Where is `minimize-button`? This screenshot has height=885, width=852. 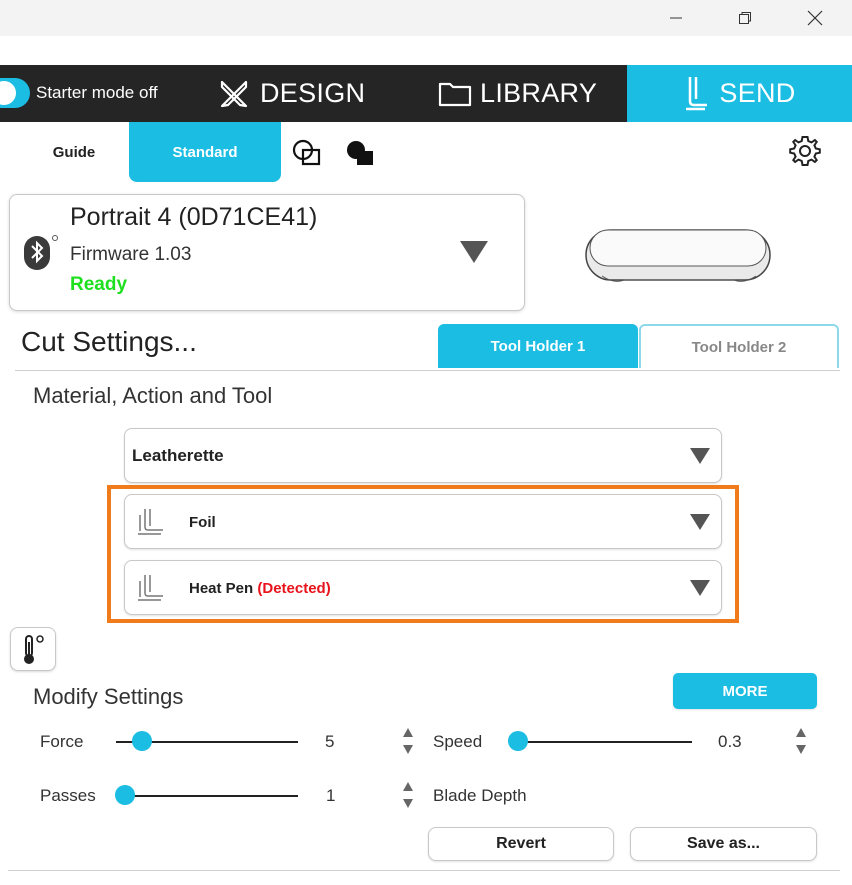
minimize-button is located at coordinates (676, 18).